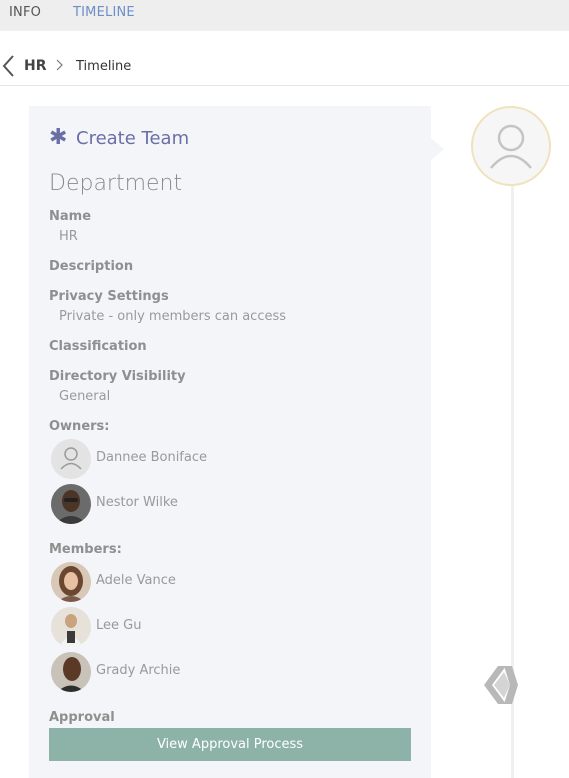 Image resolution: width=569 pixels, height=778 pixels. What do you see at coordinates (284, 15) in the screenshot?
I see `tab-bar: INFO TIMELINE` at bounding box center [284, 15].